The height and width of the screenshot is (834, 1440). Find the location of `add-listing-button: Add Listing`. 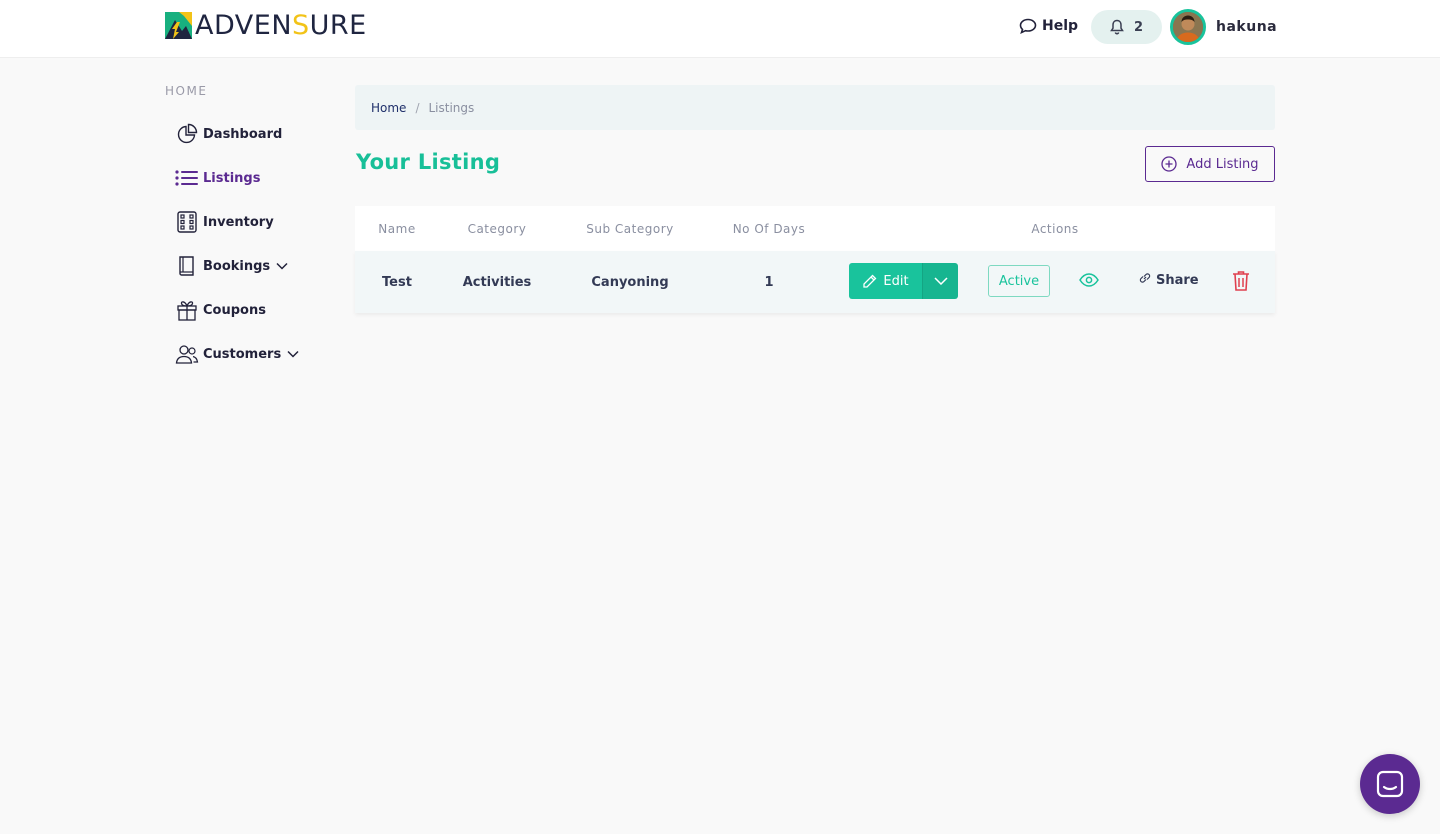

add-listing-button: Add Listing is located at coordinates (1210, 164).